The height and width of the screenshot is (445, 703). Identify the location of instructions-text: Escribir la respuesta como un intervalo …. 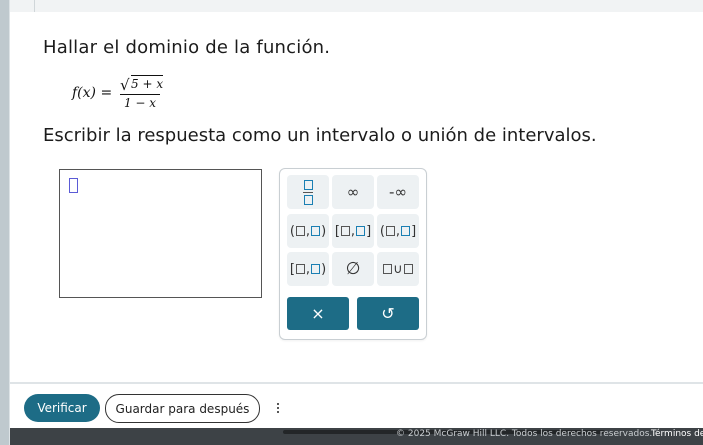
(320, 135).